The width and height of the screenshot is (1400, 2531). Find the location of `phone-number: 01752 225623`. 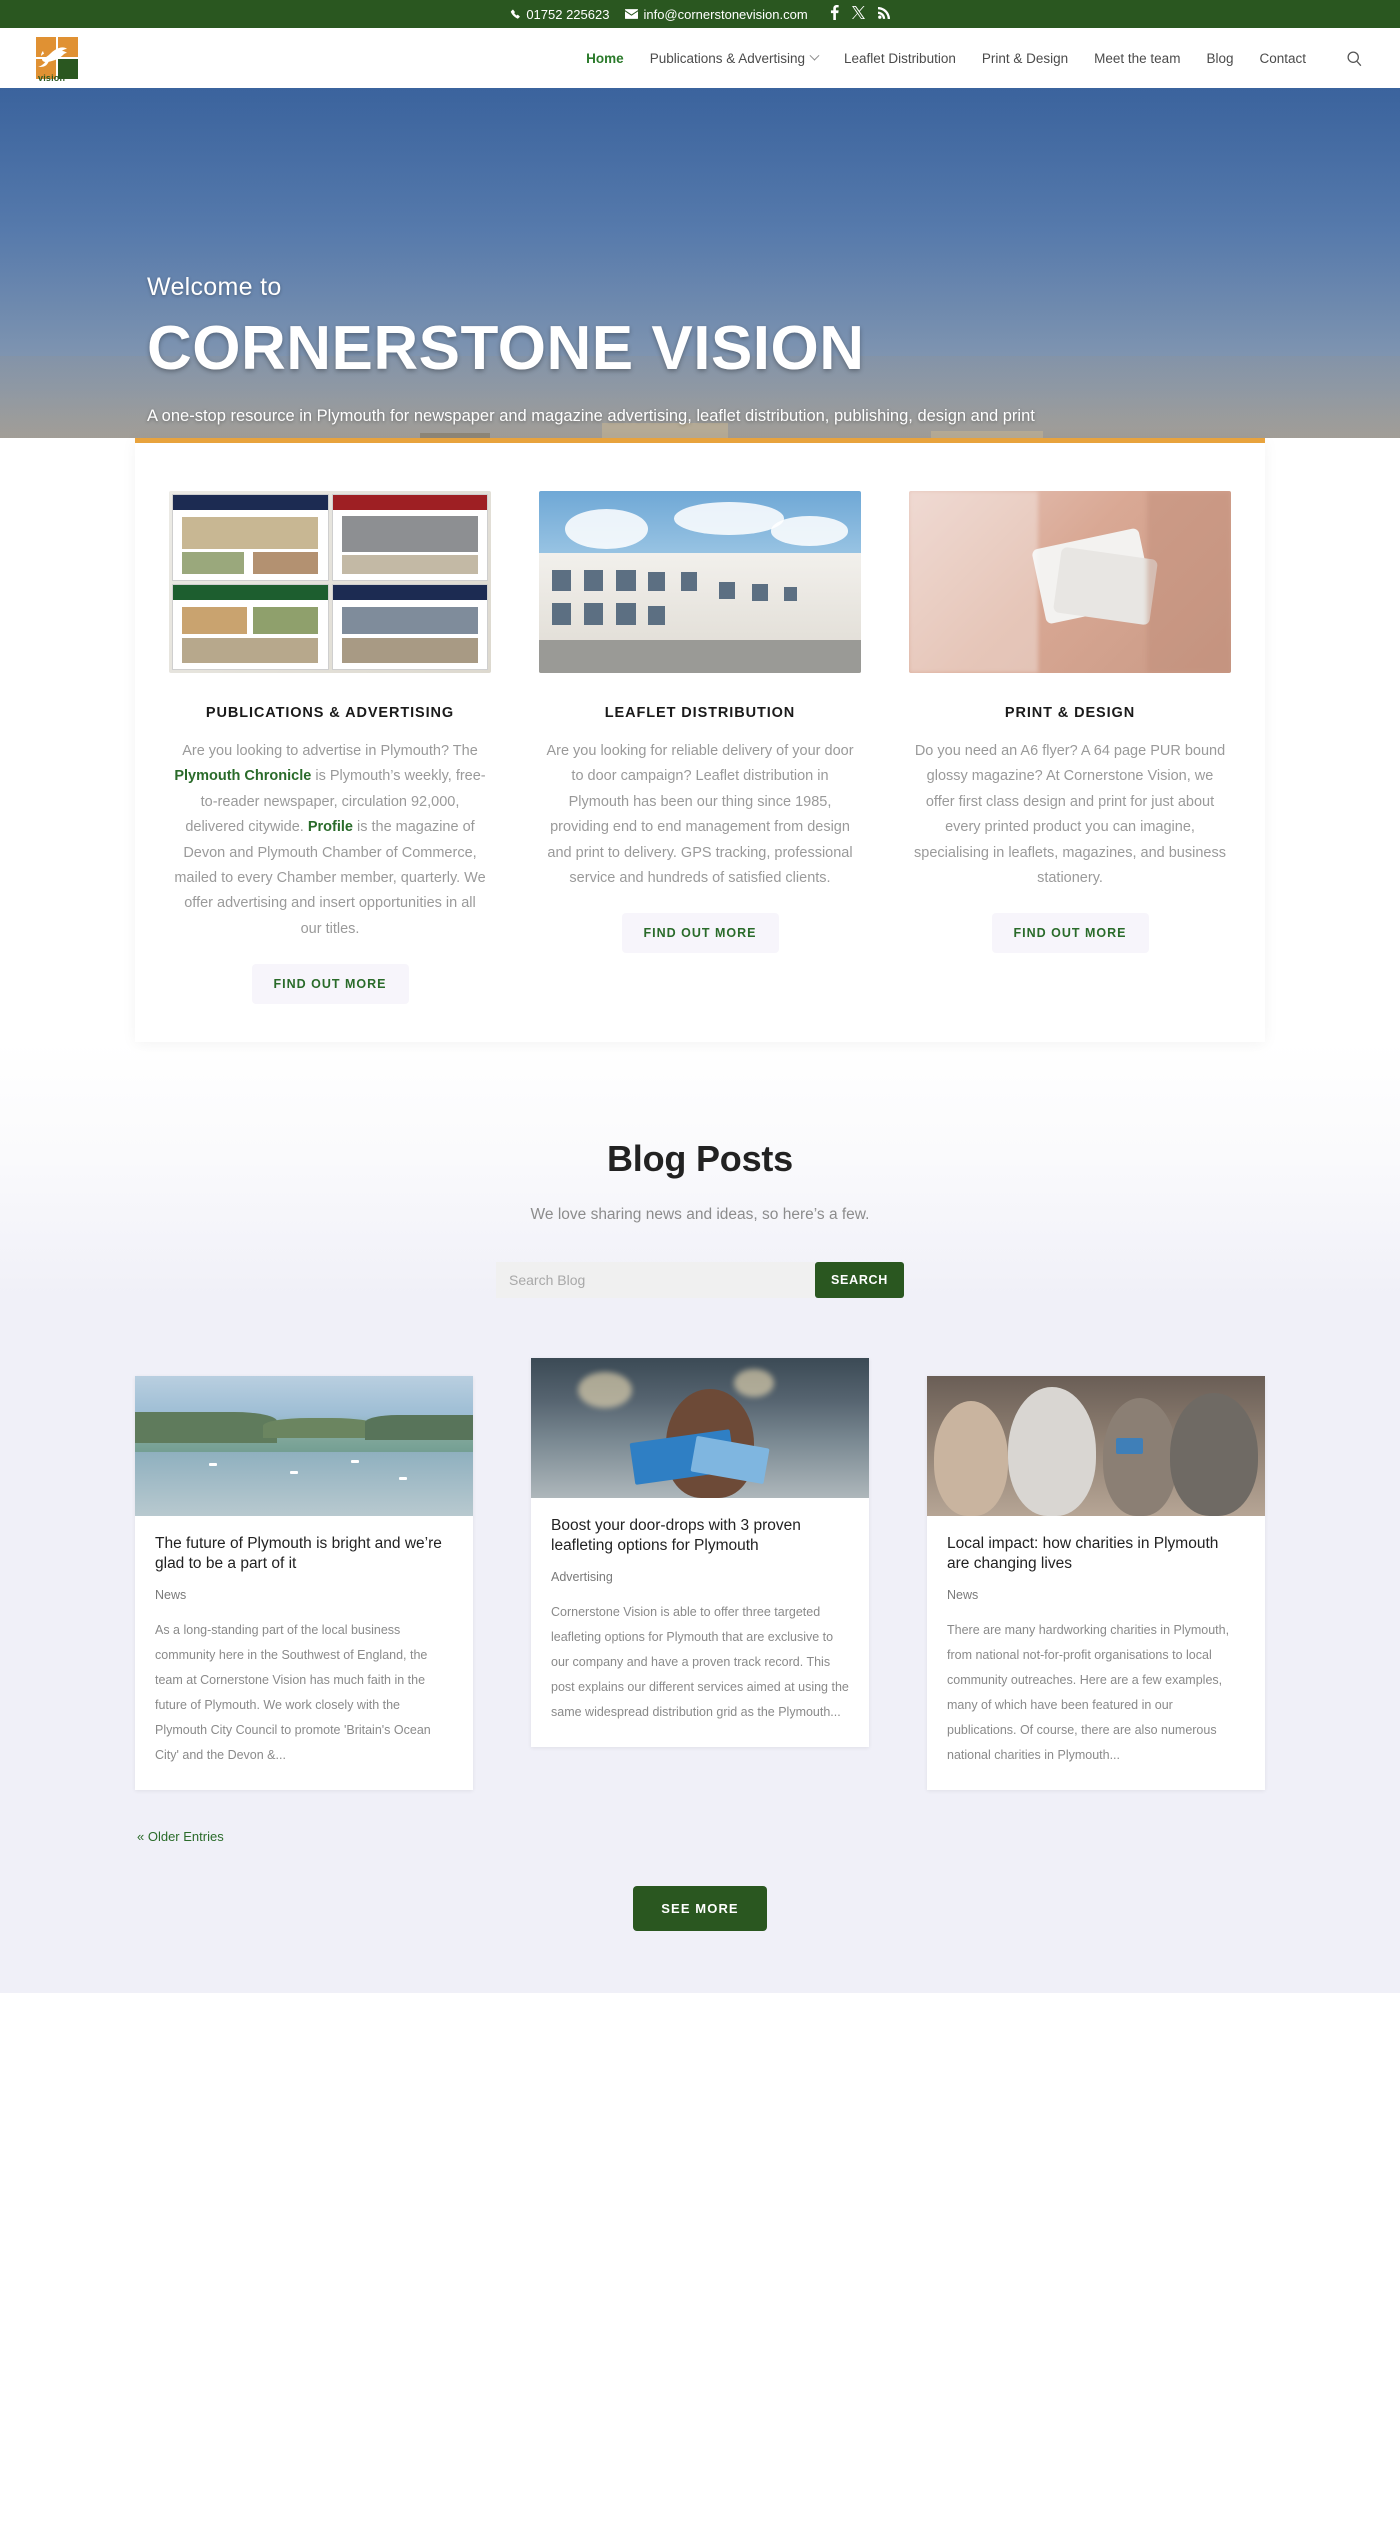

phone-number: 01752 225623 is located at coordinates (568, 14).